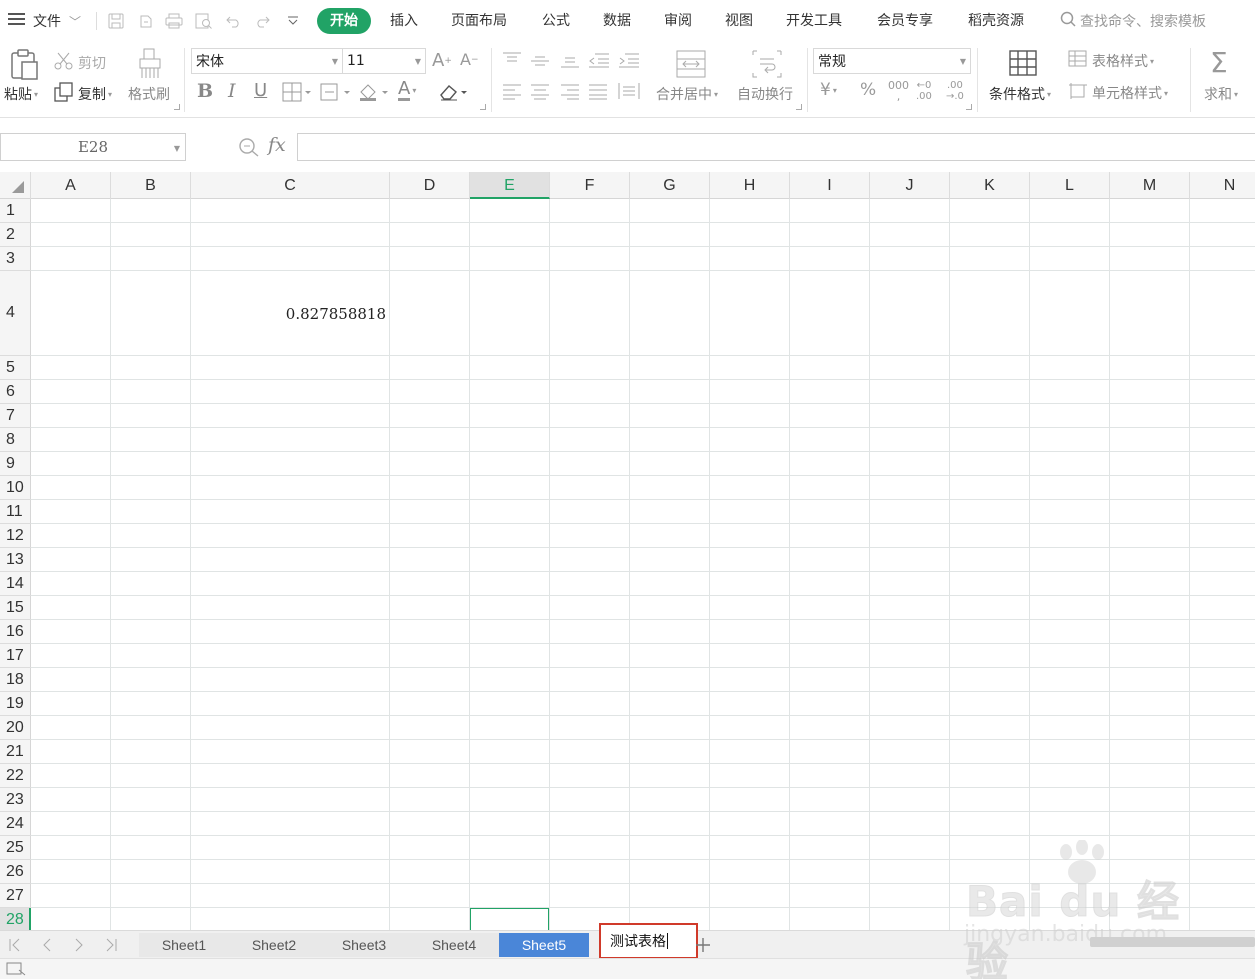 This screenshot has width=1255, height=979. I want to click on column-header-c: C, so click(290, 185).